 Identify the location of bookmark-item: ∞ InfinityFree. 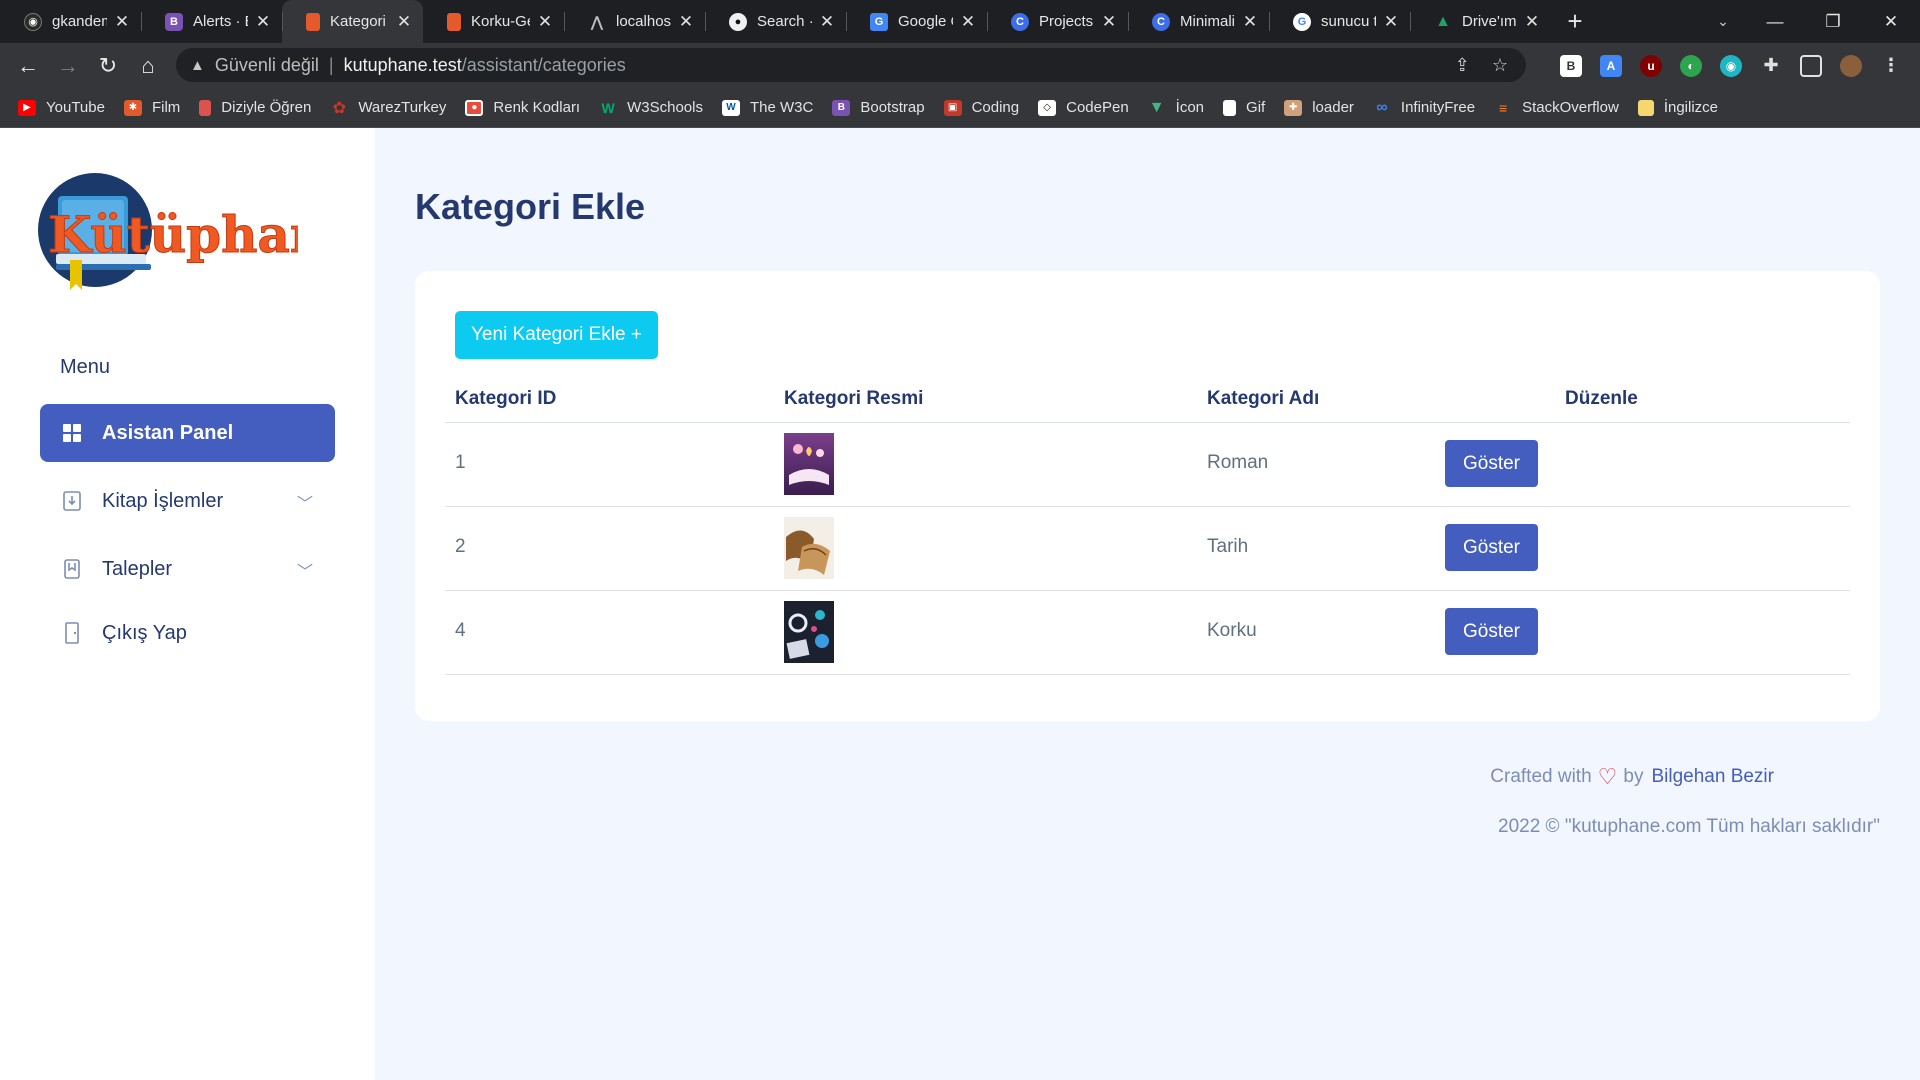
(1424, 108).